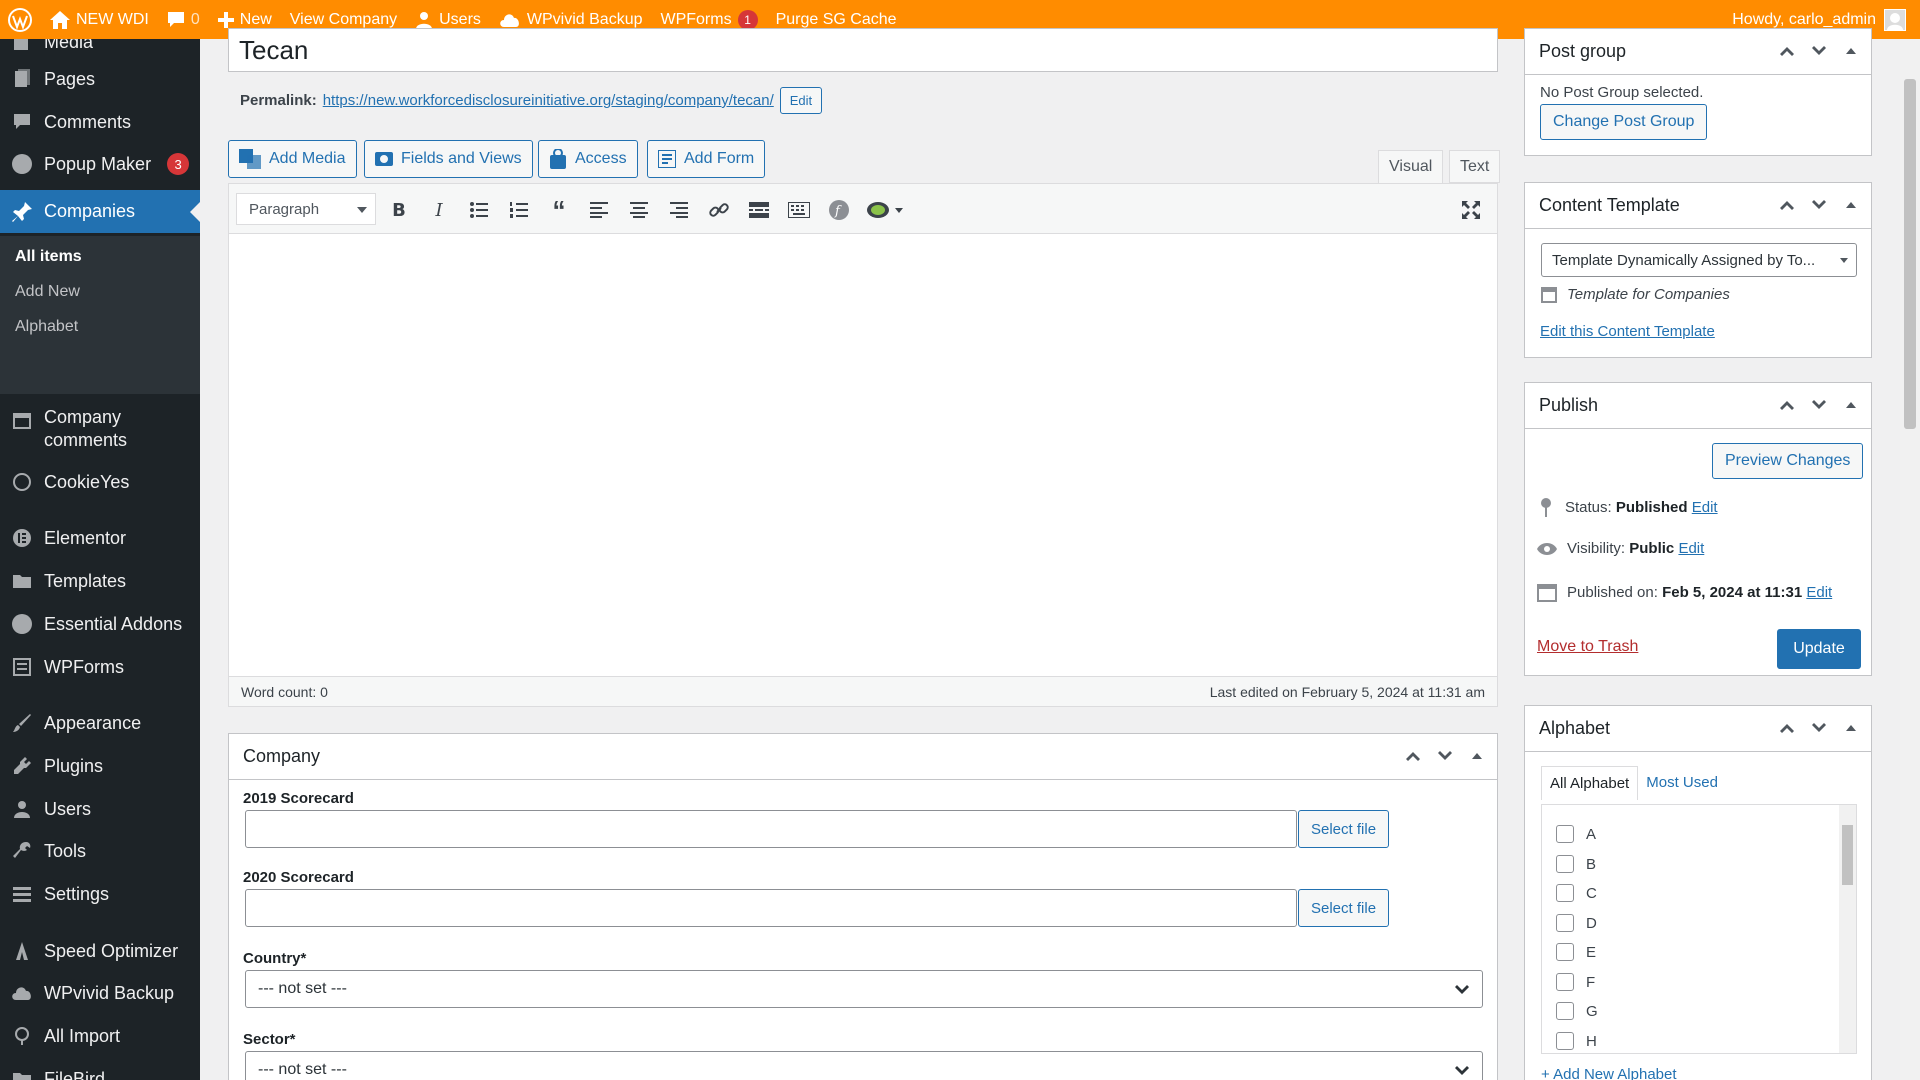 Image resolution: width=1920 pixels, height=1080 pixels. I want to click on fields-and-views-button: Fields and Views, so click(448, 159).